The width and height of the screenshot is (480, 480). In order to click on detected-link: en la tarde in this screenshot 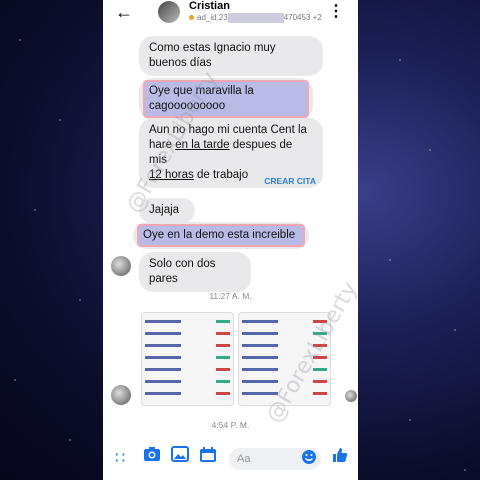, I will do `click(202, 145)`.